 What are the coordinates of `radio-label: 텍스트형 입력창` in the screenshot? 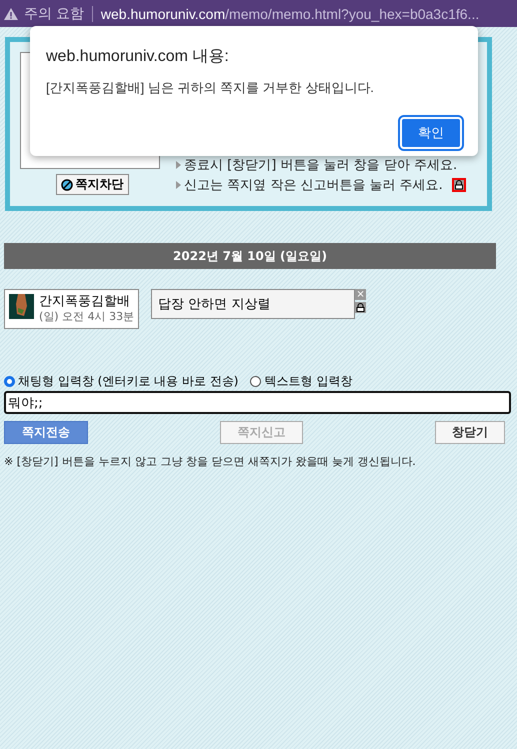 It's located at (308, 381).